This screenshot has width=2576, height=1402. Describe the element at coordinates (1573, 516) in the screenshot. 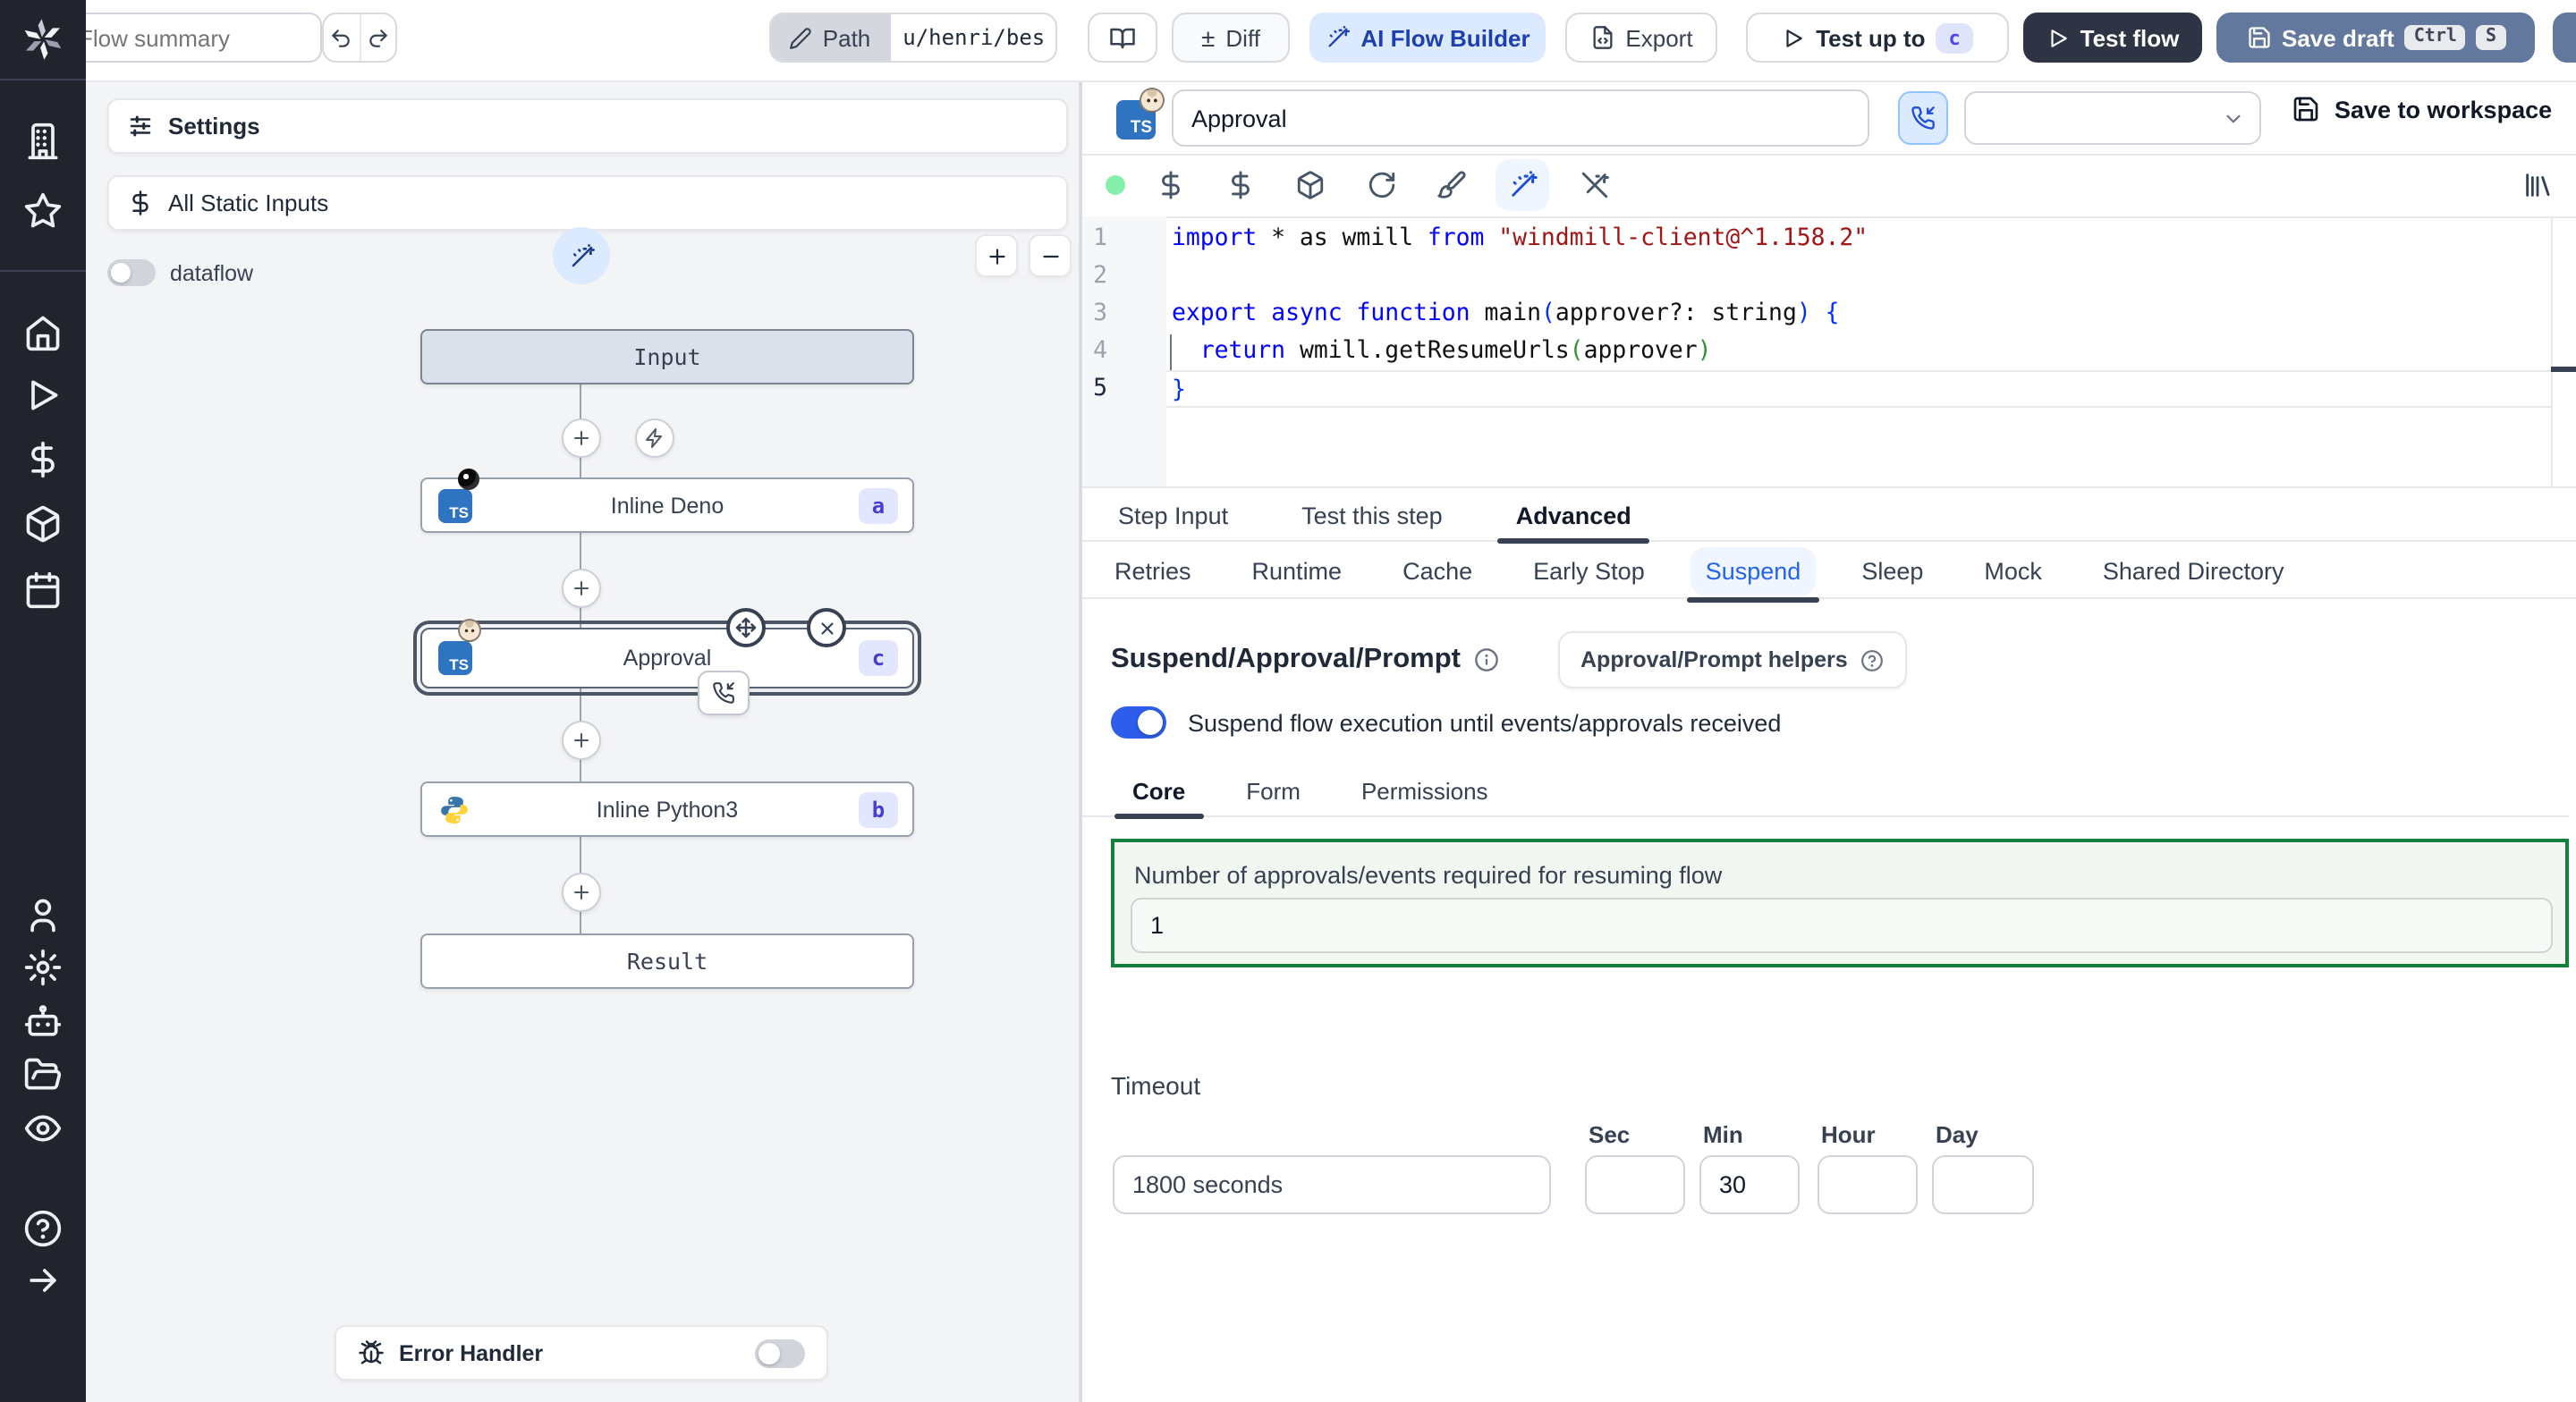

I see `tab-advanced: Advanced` at that location.